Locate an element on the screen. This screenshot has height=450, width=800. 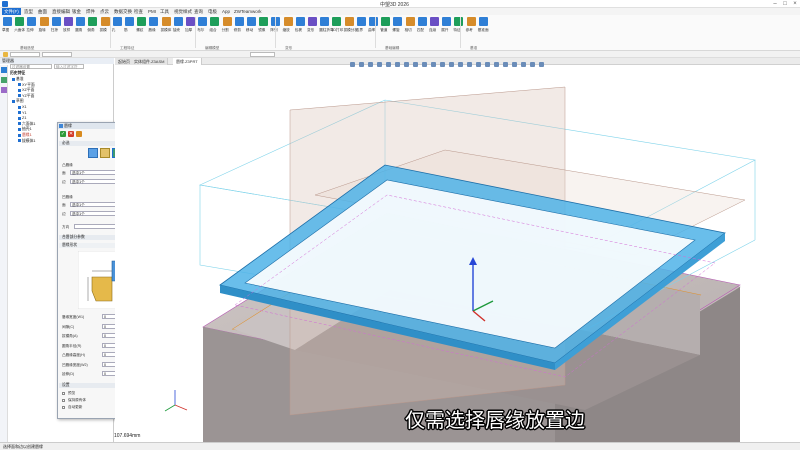
filter-dropdown is located at coordinates (25, 54).